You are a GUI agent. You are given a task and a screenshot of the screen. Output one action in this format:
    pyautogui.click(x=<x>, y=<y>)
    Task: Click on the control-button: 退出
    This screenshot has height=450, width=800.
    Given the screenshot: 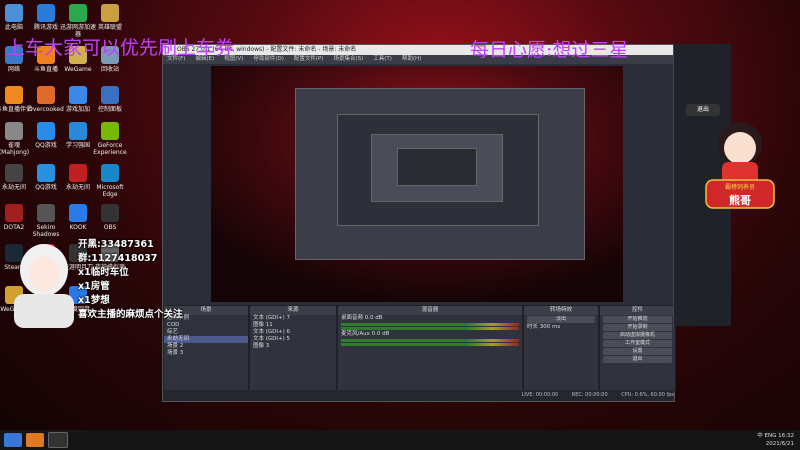 What is the action you would take?
    pyautogui.click(x=637, y=359)
    